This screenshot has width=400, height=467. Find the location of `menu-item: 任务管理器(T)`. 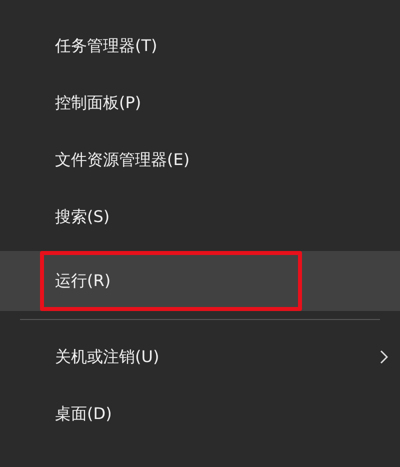

menu-item: 任务管理器(T) is located at coordinates (200, 45).